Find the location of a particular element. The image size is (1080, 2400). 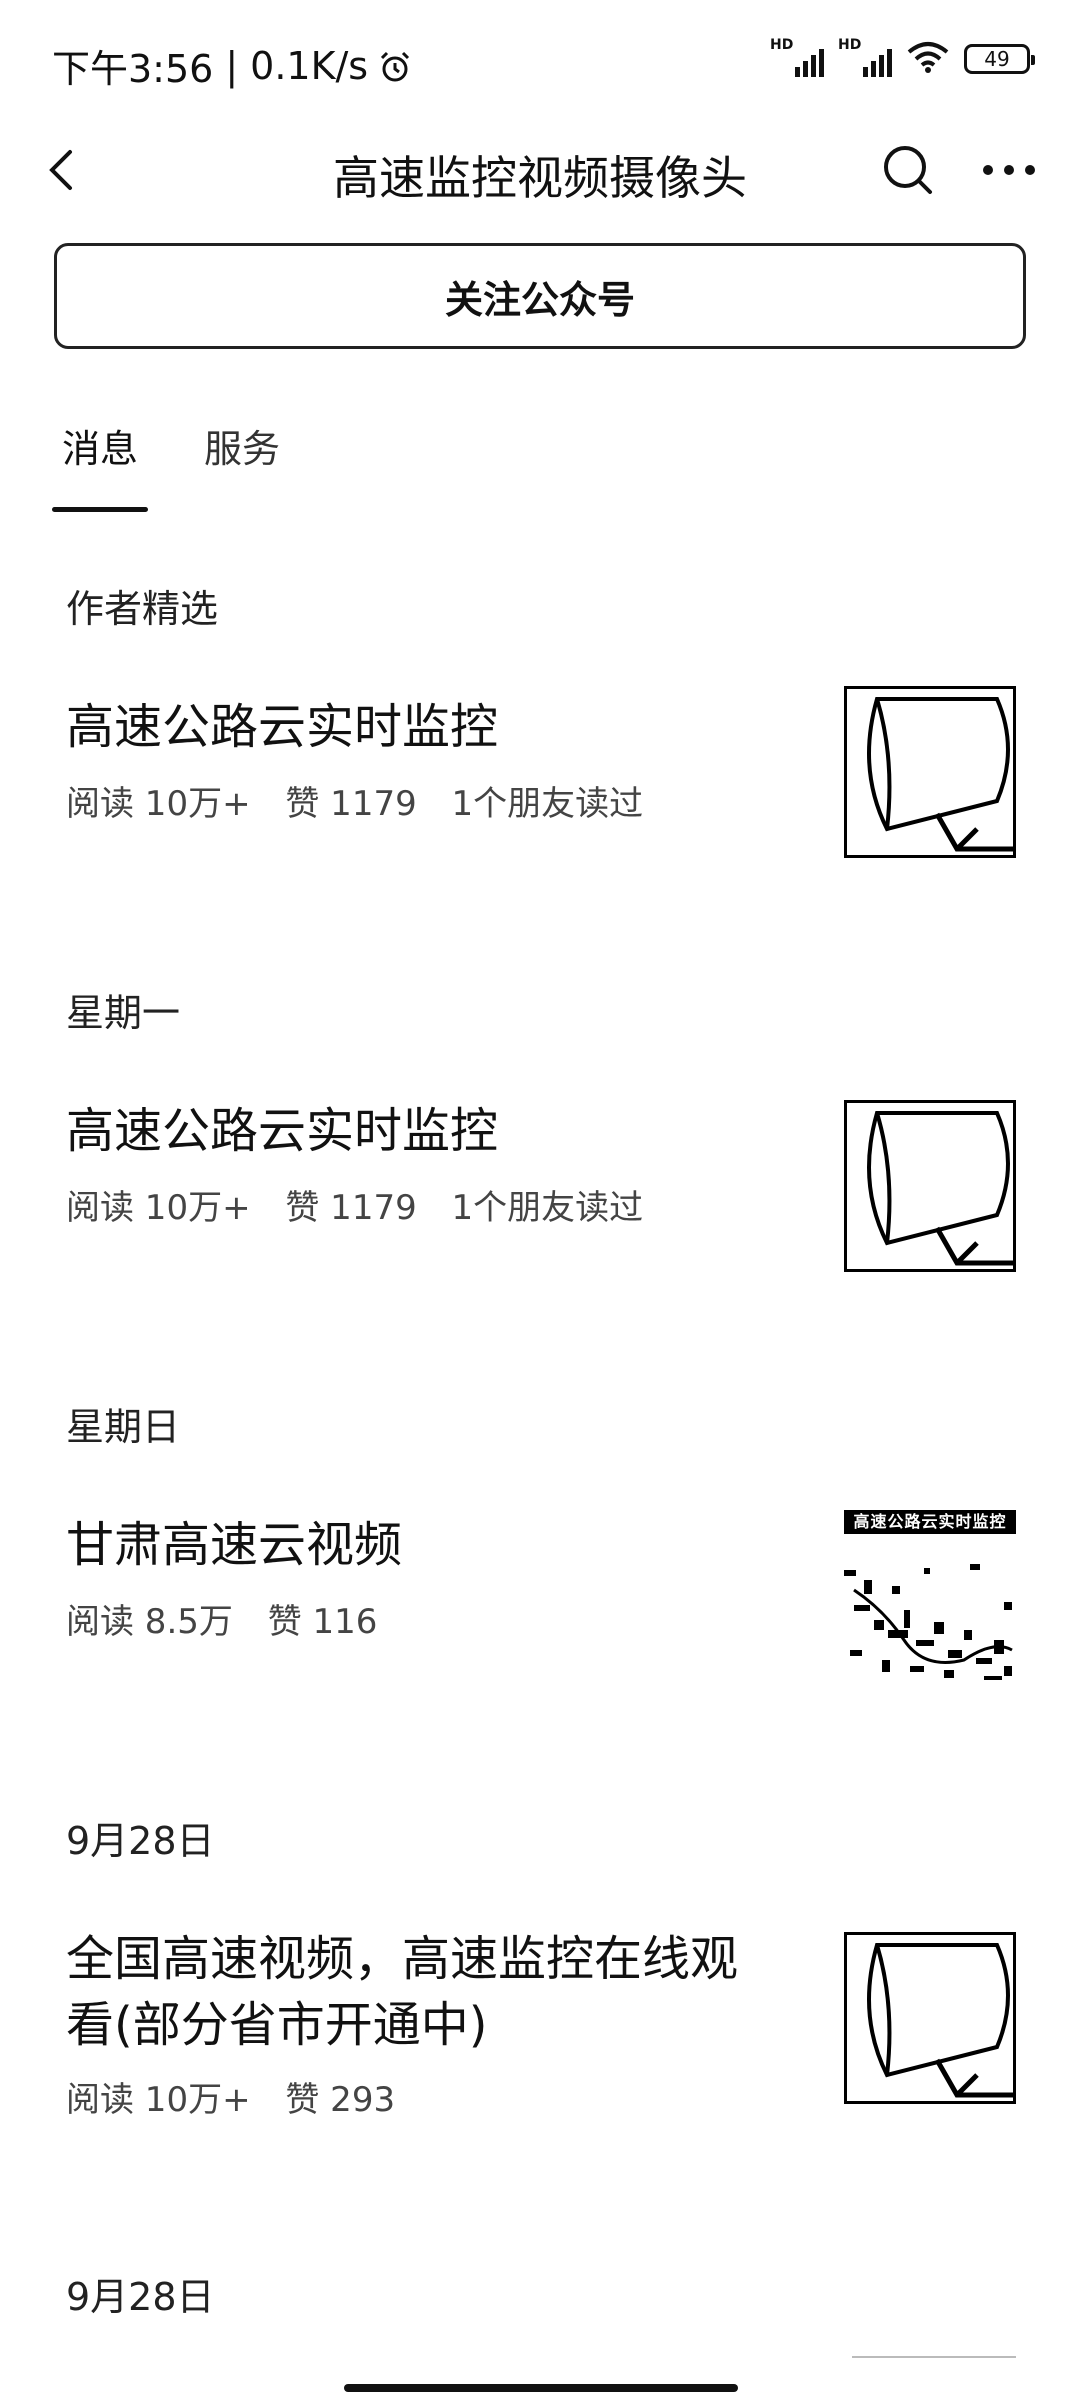

alarm-icon is located at coordinates (395, 66).